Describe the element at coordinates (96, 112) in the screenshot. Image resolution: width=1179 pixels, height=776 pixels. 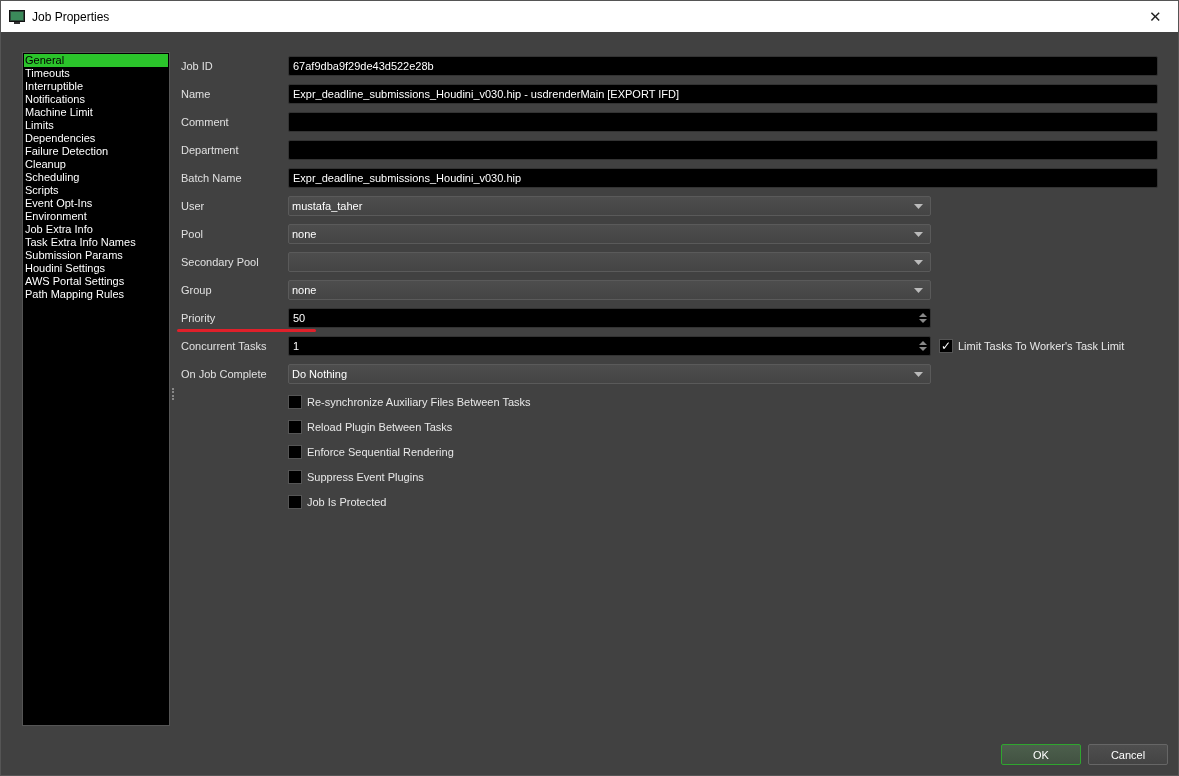
I see `sidebar-item: Machine Limit` at that location.